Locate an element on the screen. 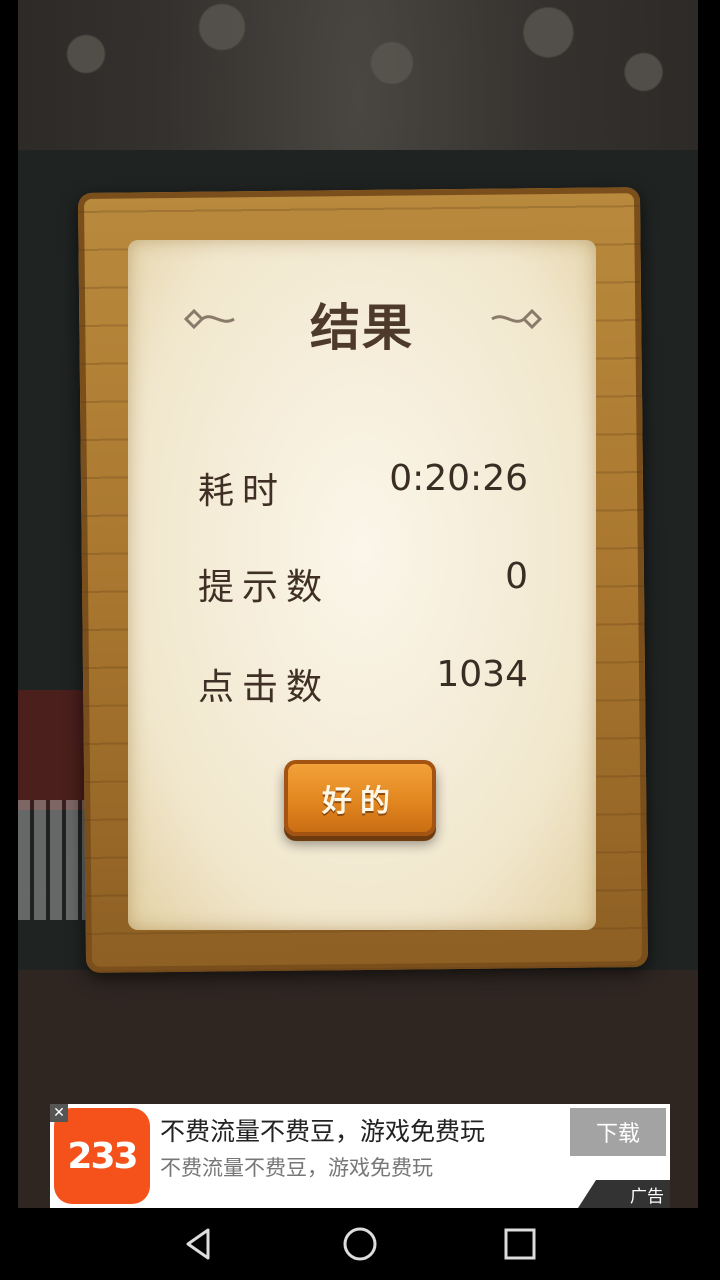 The width and height of the screenshot is (720, 1280). hints-label: 提示数 is located at coordinates (264, 587).